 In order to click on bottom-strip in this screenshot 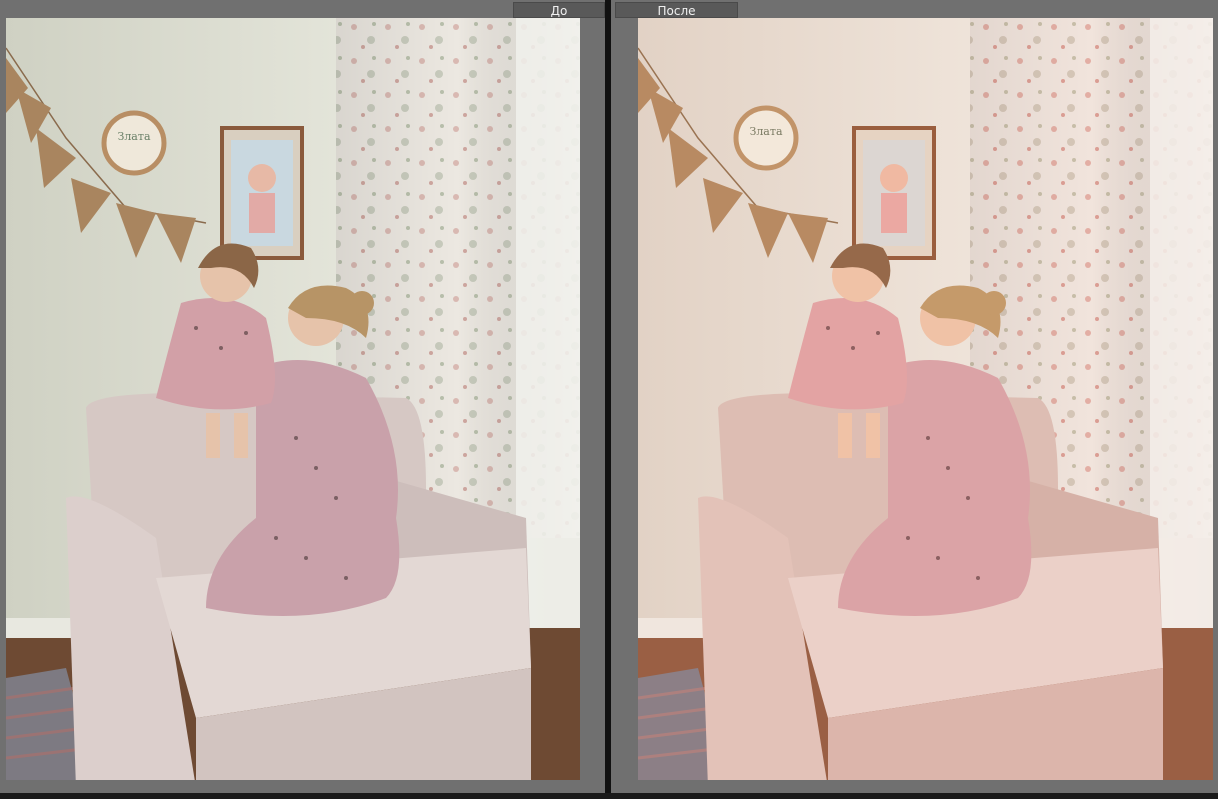, I will do `click(609, 796)`.